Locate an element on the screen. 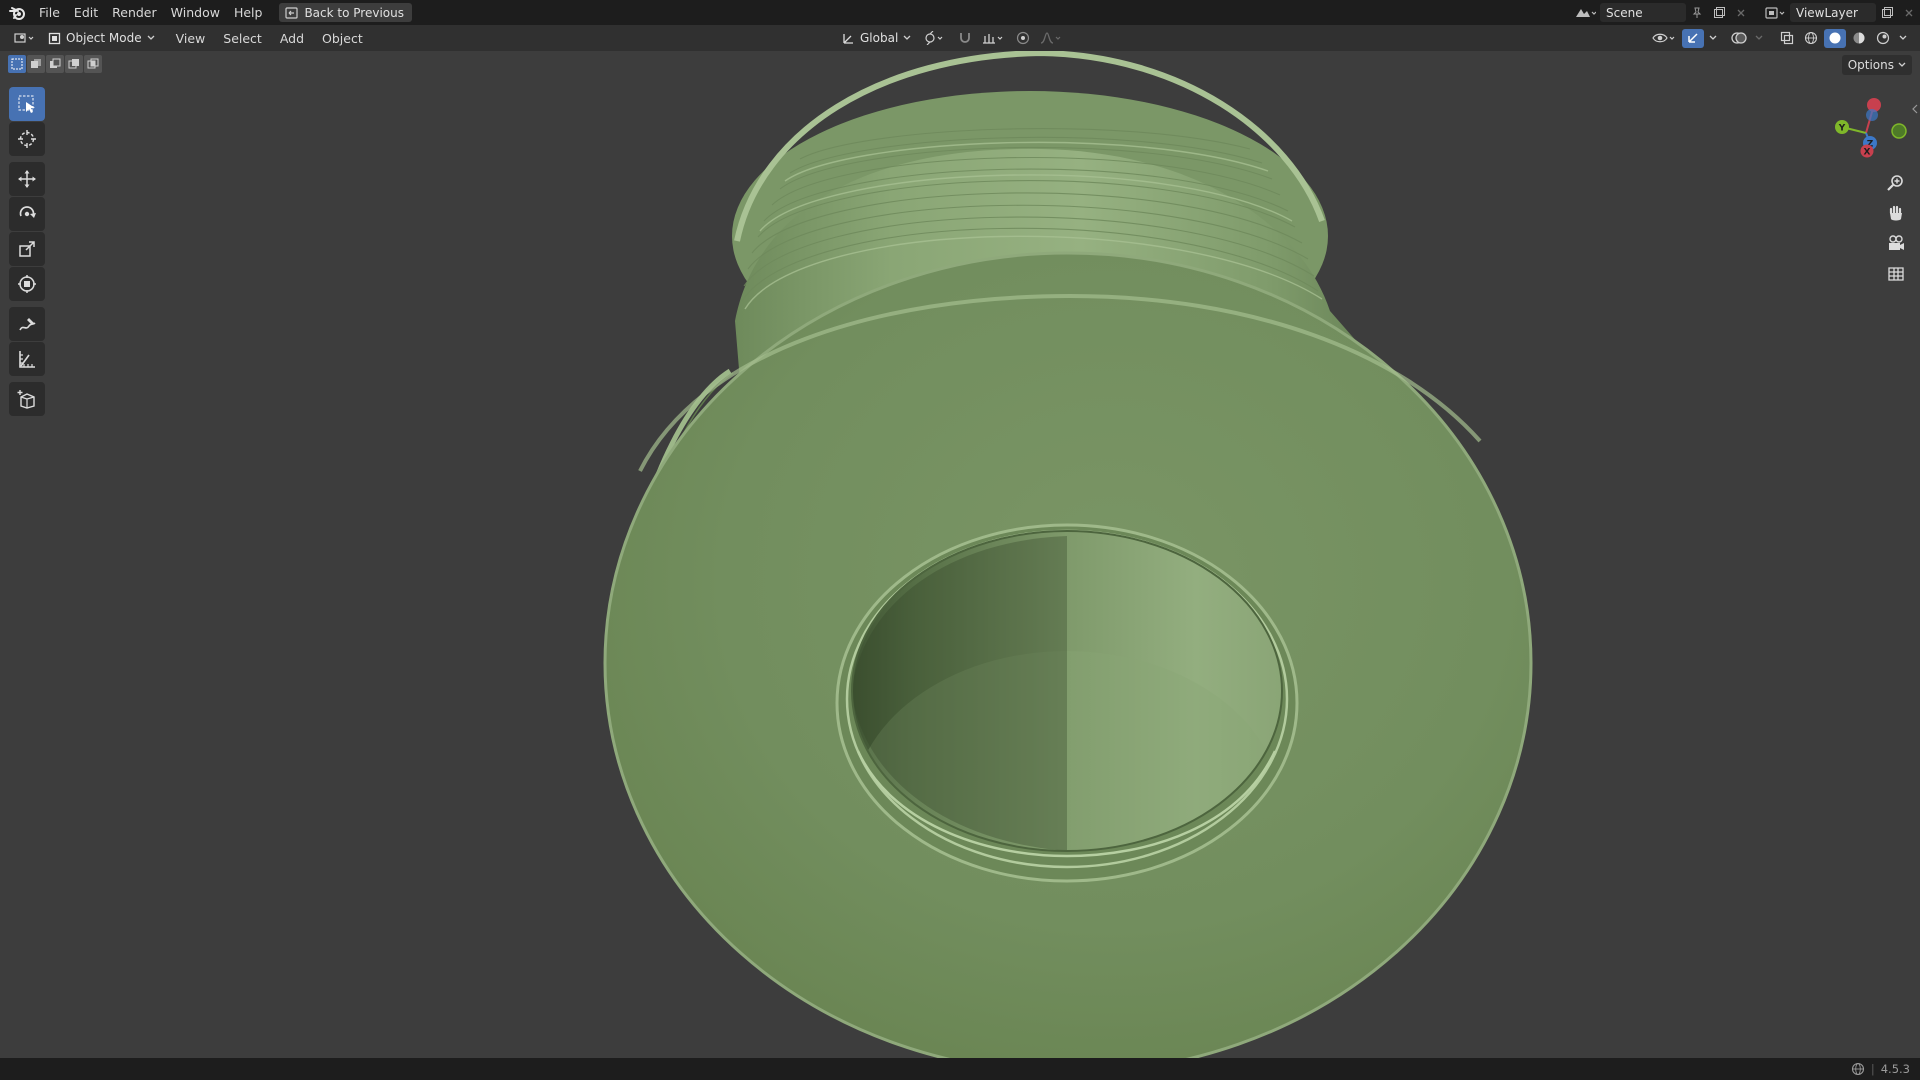 The width and height of the screenshot is (1920, 1080). menu-render: Render is located at coordinates (134, 12).